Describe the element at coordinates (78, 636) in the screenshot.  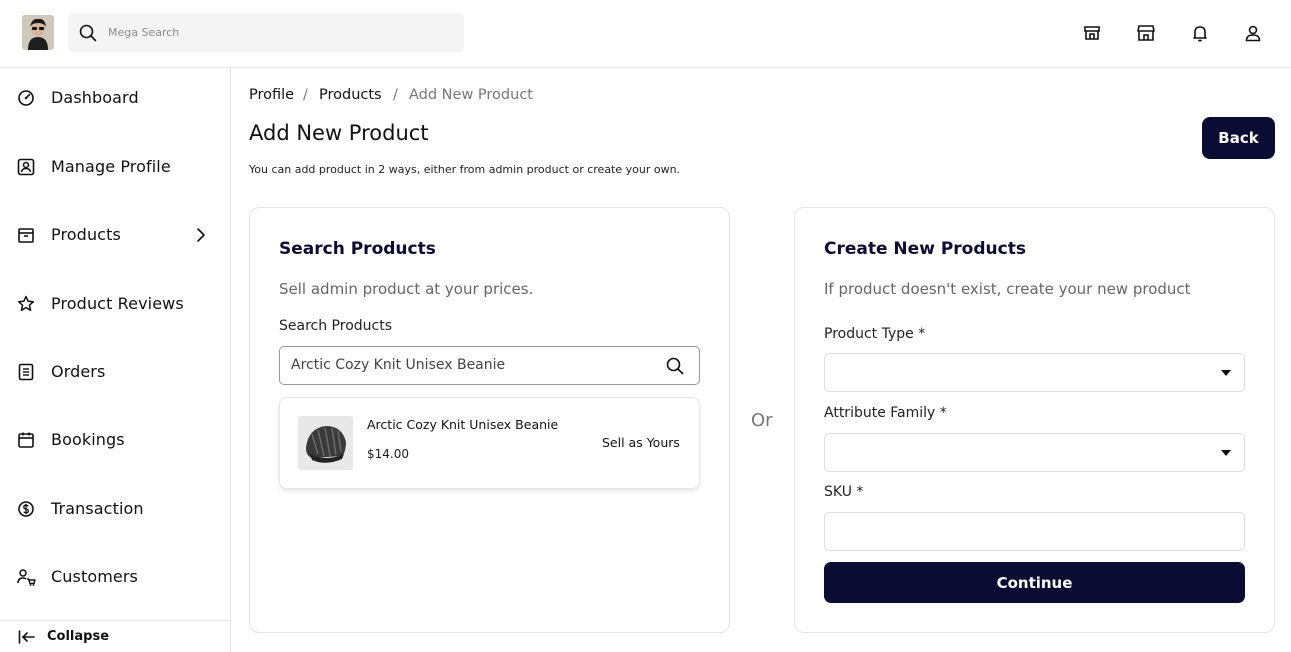
I see `collapse-label: Collapse` at that location.